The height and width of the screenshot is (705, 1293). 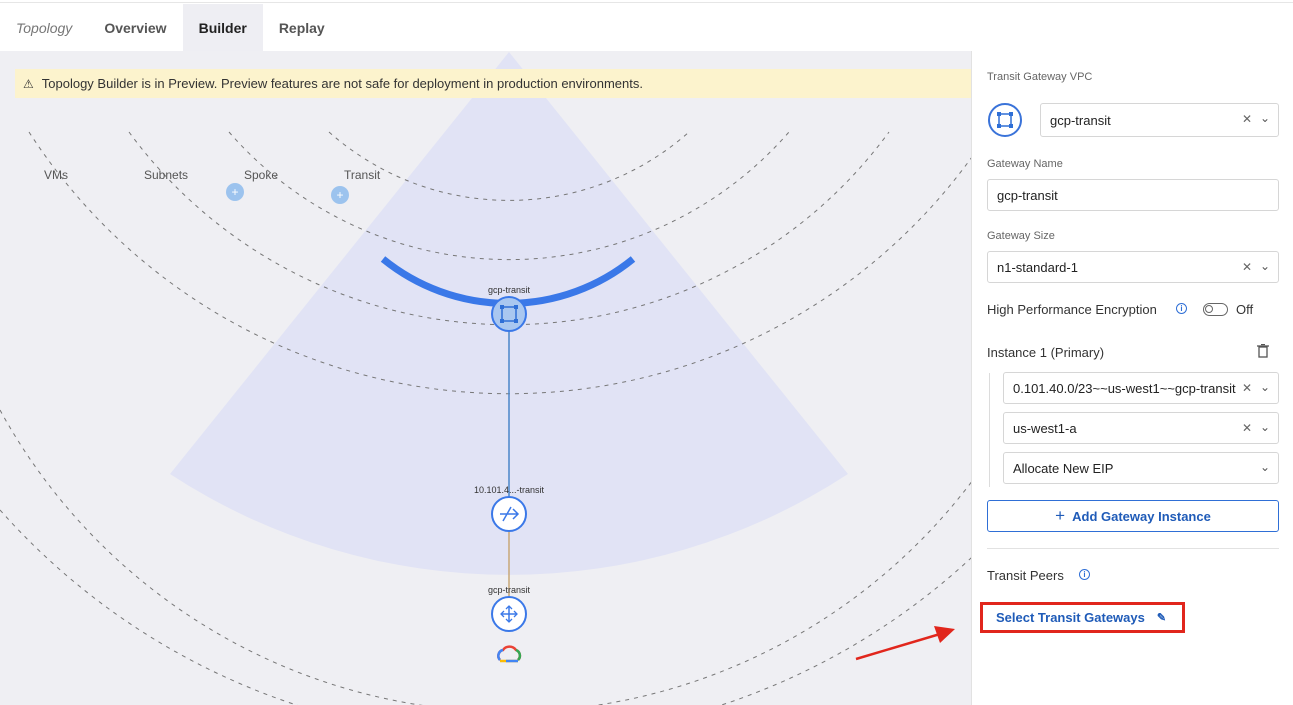 I want to click on gateway-size-value: n1-standard-1, so click(x=1037, y=267).